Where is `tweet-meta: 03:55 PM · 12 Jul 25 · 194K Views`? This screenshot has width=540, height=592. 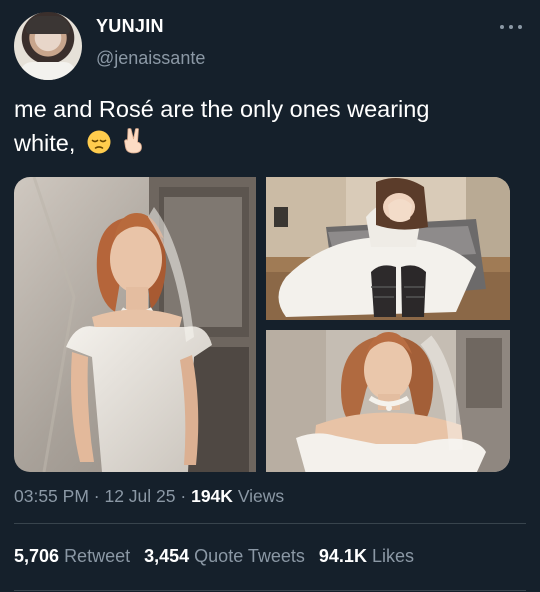
tweet-meta: 03:55 PM · 12 Jul 25 · 194K Views is located at coordinates (149, 496).